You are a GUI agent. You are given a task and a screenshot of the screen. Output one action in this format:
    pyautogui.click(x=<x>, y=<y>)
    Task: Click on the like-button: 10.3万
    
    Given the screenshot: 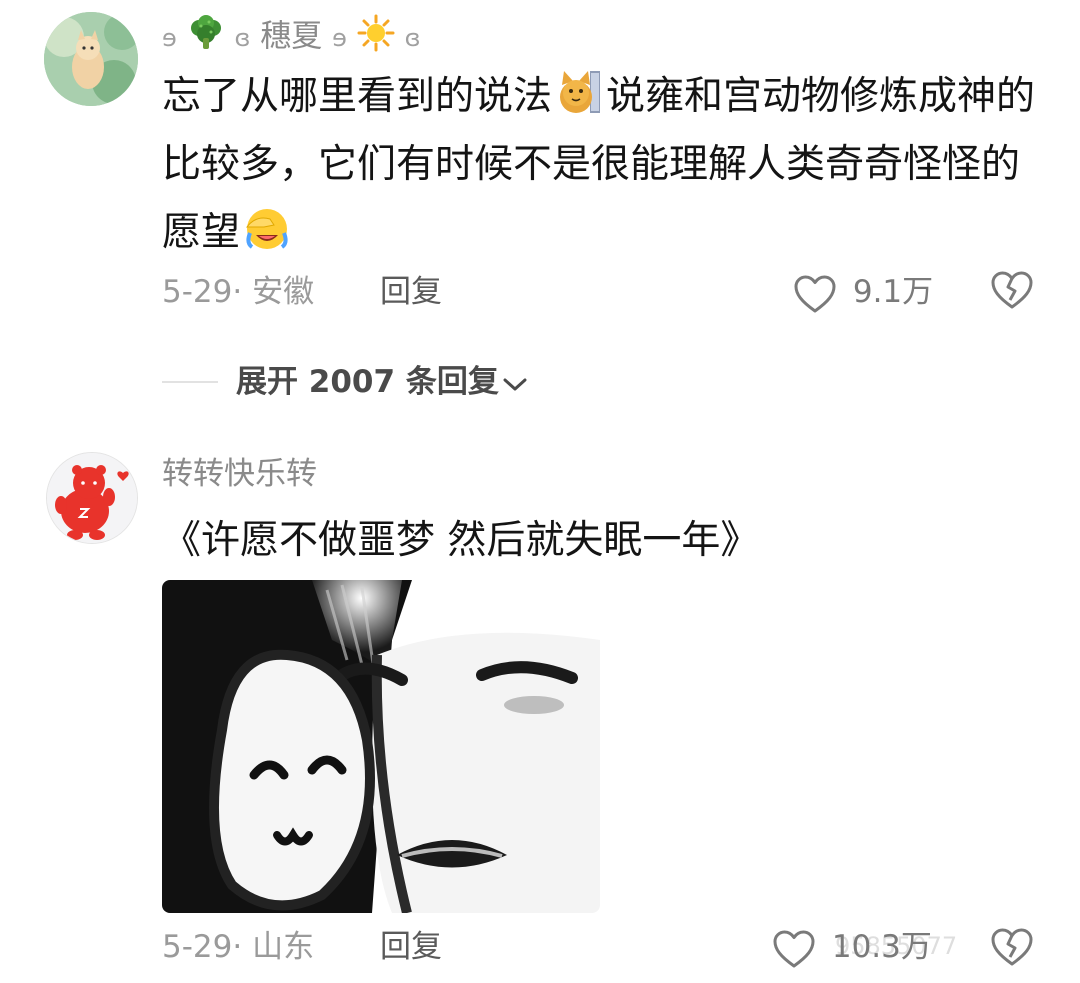 What is the action you would take?
    pyautogui.click(x=852, y=948)
    